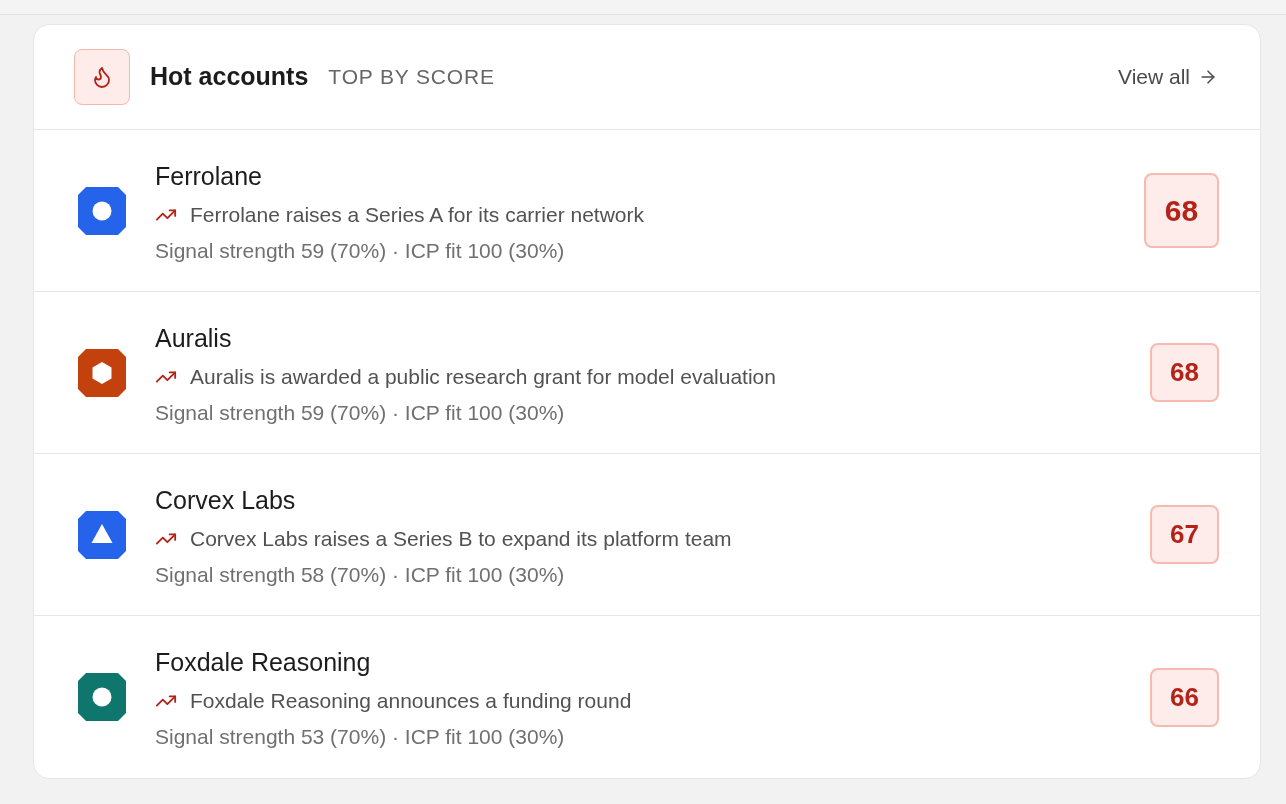  What do you see at coordinates (194, 338) in the screenshot?
I see `account-name: Auralis` at bounding box center [194, 338].